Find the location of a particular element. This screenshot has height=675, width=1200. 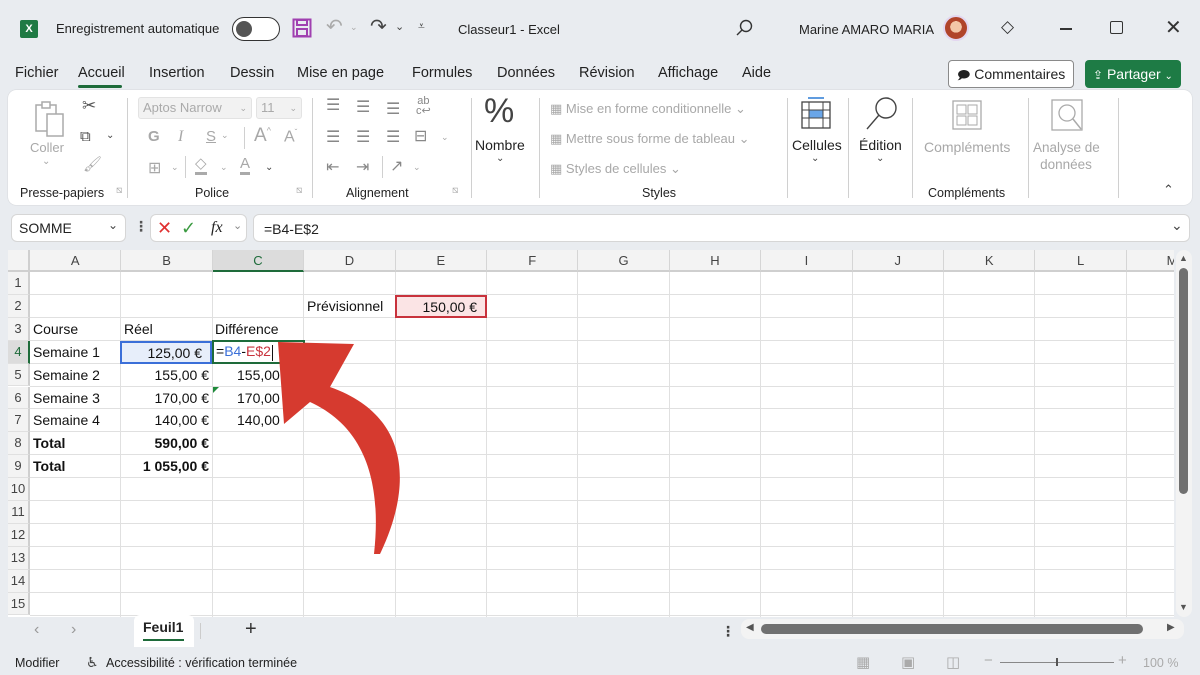

undo-icon: ↶ is located at coordinates (334, 26).